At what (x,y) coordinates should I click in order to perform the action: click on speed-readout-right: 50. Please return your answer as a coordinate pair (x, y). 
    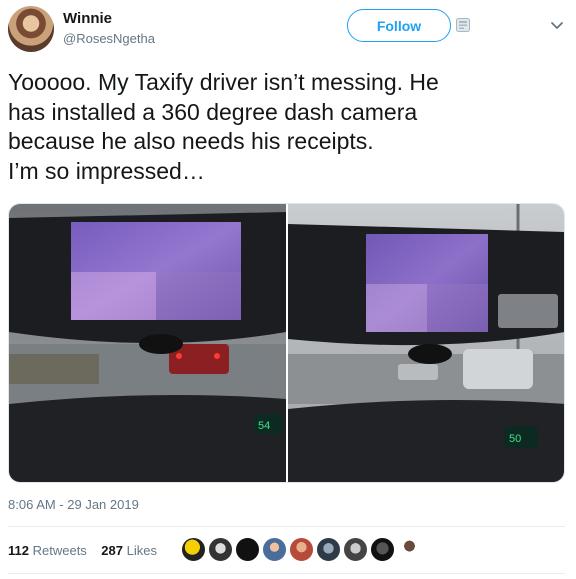
    Looking at the image, I should click on (515, 439).